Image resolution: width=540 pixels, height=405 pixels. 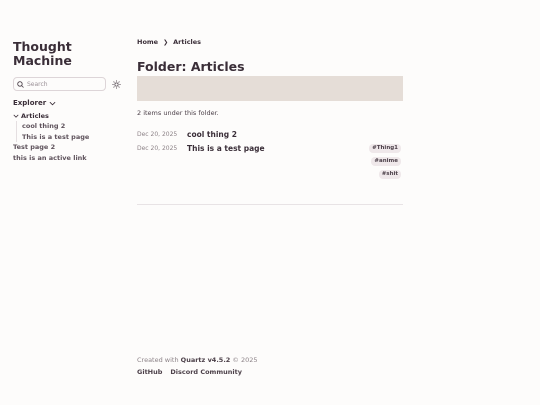 What do you see at coordinates (73, 126) in the screenshot?
I see `explorer-item-cool-thing-2: cool thing 2` at bounding box center [73, 126].